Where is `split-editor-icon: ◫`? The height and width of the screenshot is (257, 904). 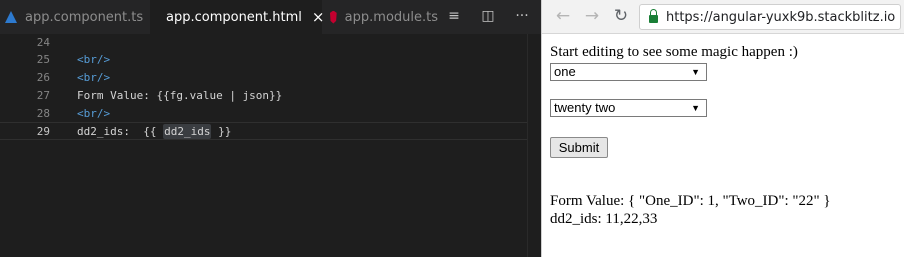 split-editor-icon: ◫ is located at coordinates (488, 16).